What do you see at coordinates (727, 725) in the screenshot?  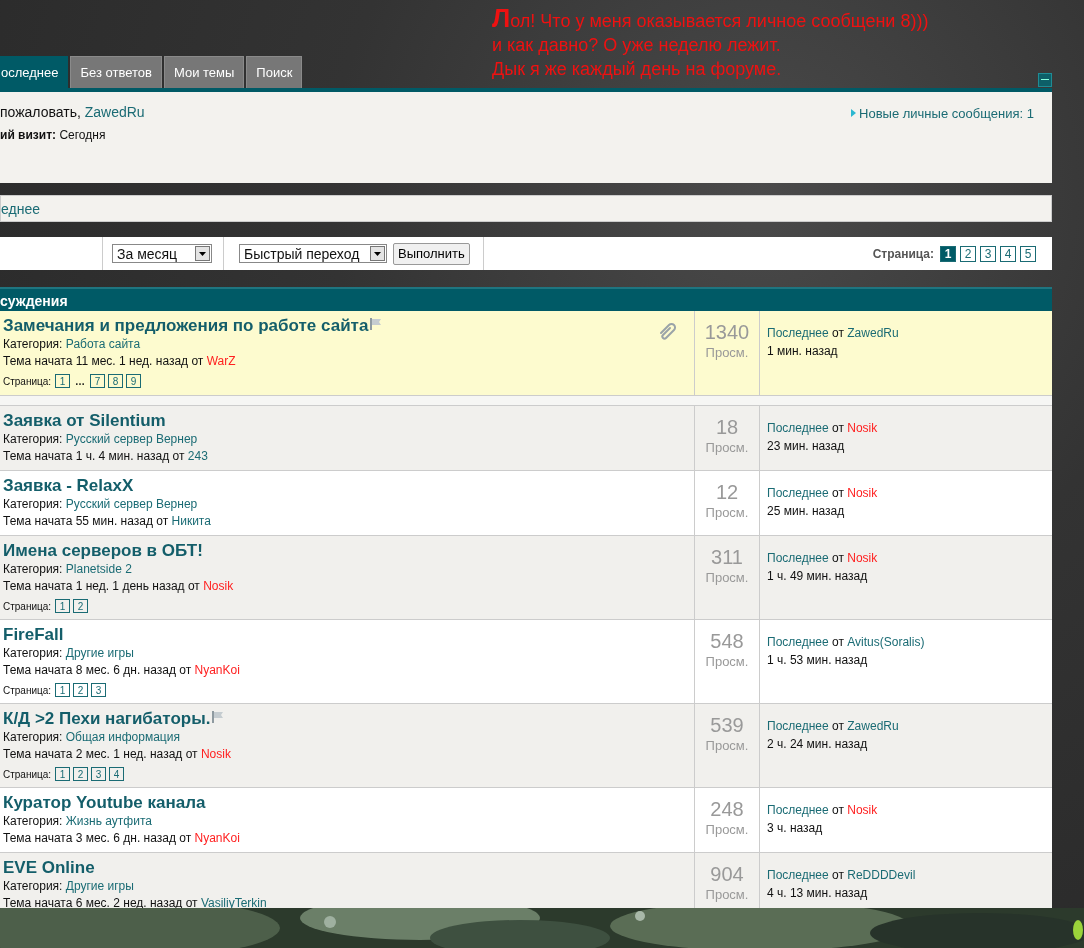 I see `views-count: 539` at bounding box center [727, 725].